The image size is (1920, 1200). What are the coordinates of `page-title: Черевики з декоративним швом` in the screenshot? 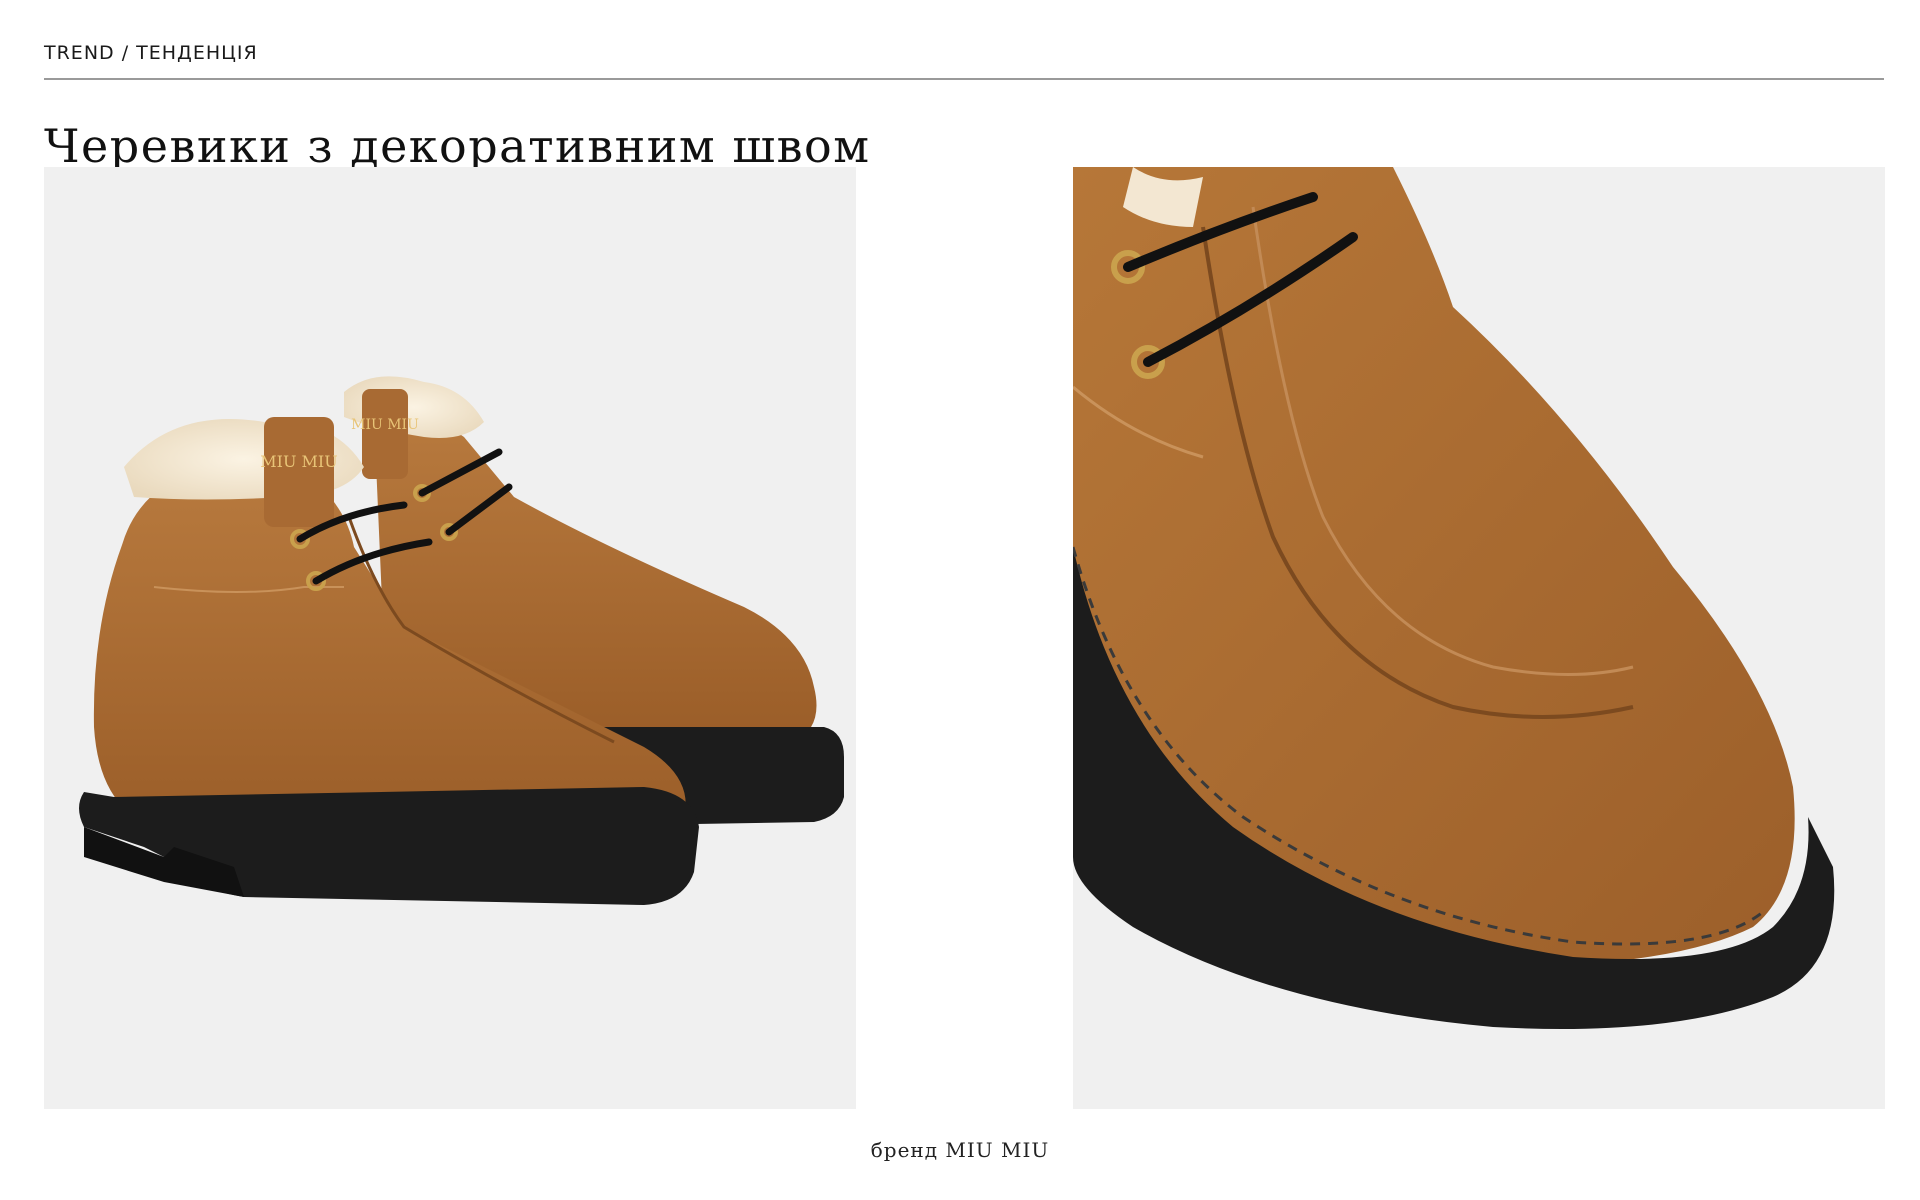 It's located at (457, 145).